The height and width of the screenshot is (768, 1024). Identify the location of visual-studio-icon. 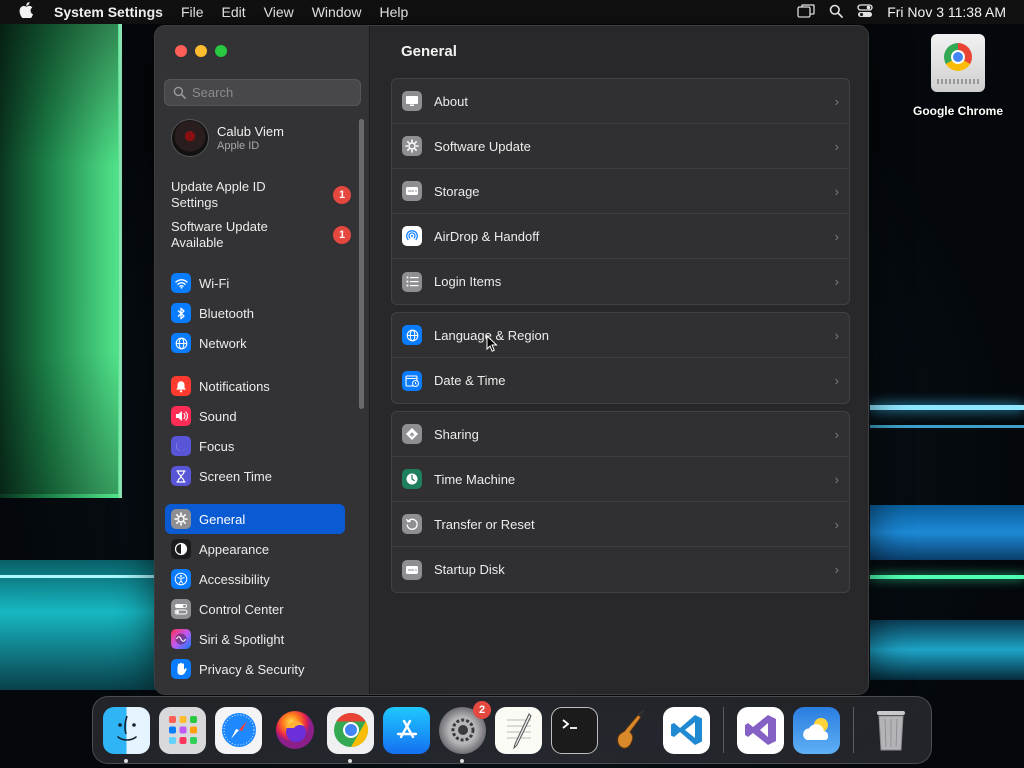
(760, 730).